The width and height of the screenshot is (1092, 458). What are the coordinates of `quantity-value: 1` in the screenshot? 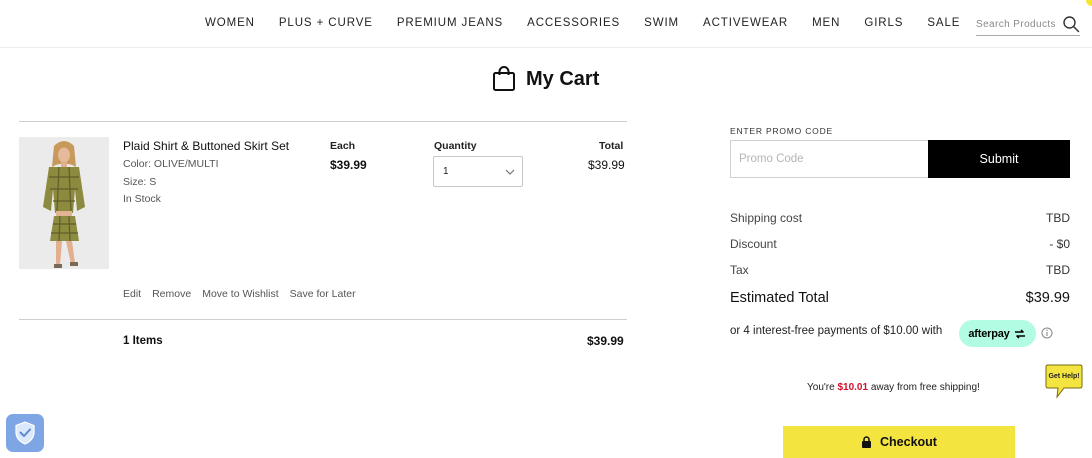 It's located at (446, 171).